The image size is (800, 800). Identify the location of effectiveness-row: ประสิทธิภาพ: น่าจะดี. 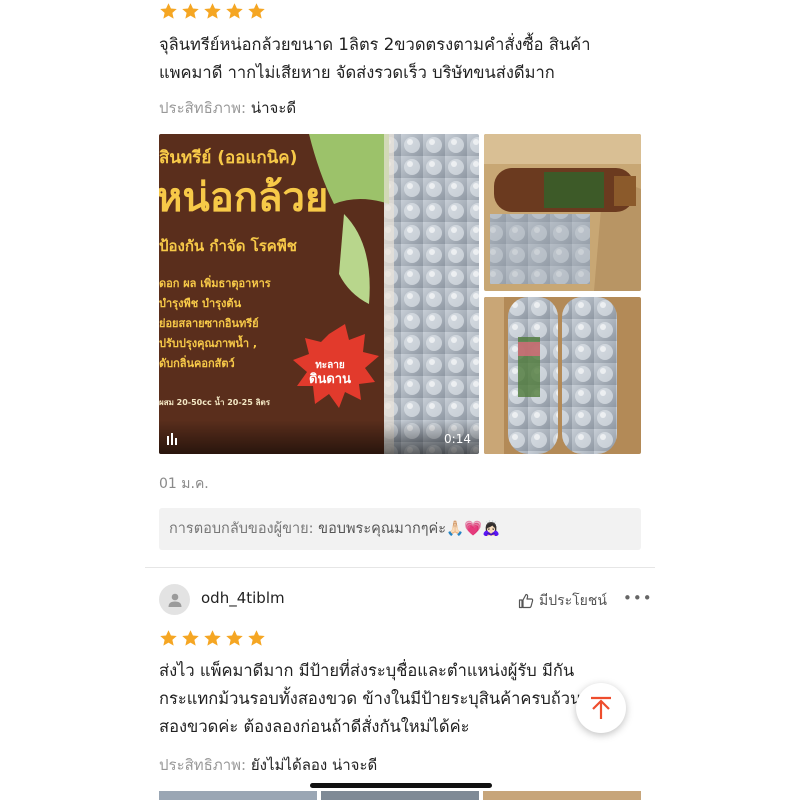
(227, 108).